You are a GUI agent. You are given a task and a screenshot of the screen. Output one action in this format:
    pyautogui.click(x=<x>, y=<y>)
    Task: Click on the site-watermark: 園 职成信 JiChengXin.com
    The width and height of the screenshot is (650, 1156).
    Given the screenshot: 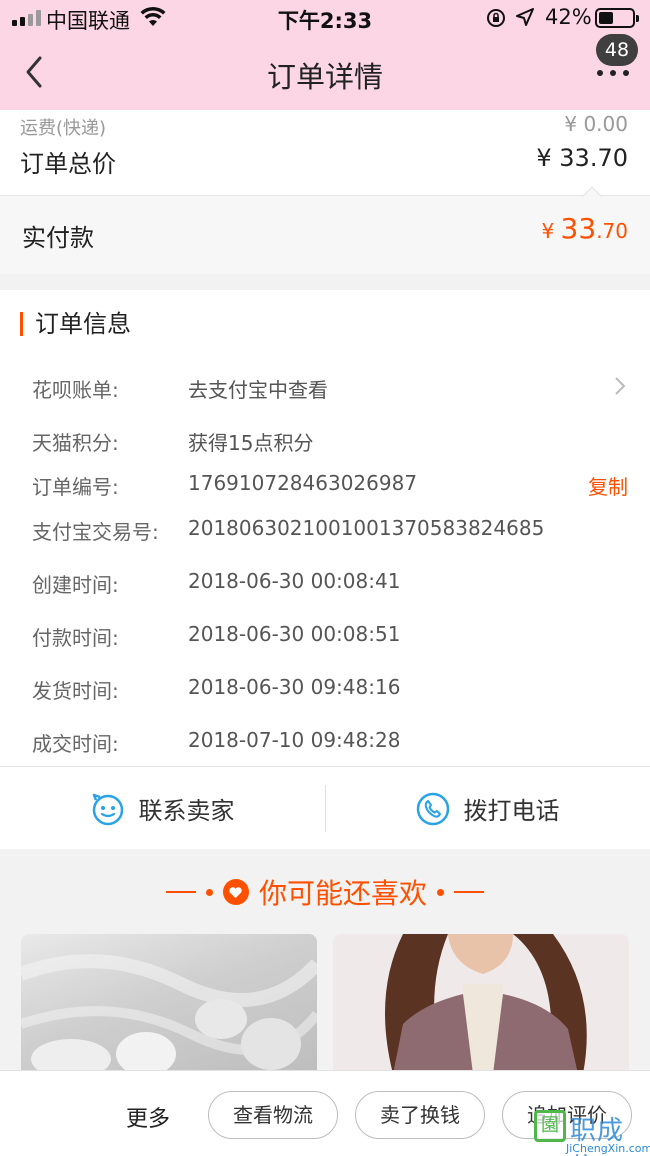 What is the action you would take?
    pyautogui.click(x=591, y=1132)
    